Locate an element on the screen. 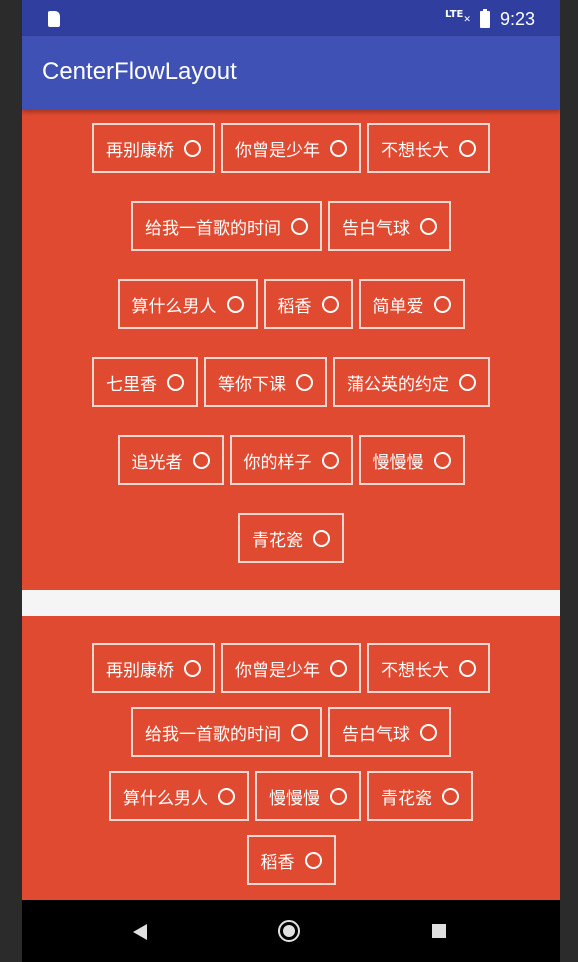  tag-row: 追光者 你的样子 慢慢慢 is located at coordinates (291, 460).